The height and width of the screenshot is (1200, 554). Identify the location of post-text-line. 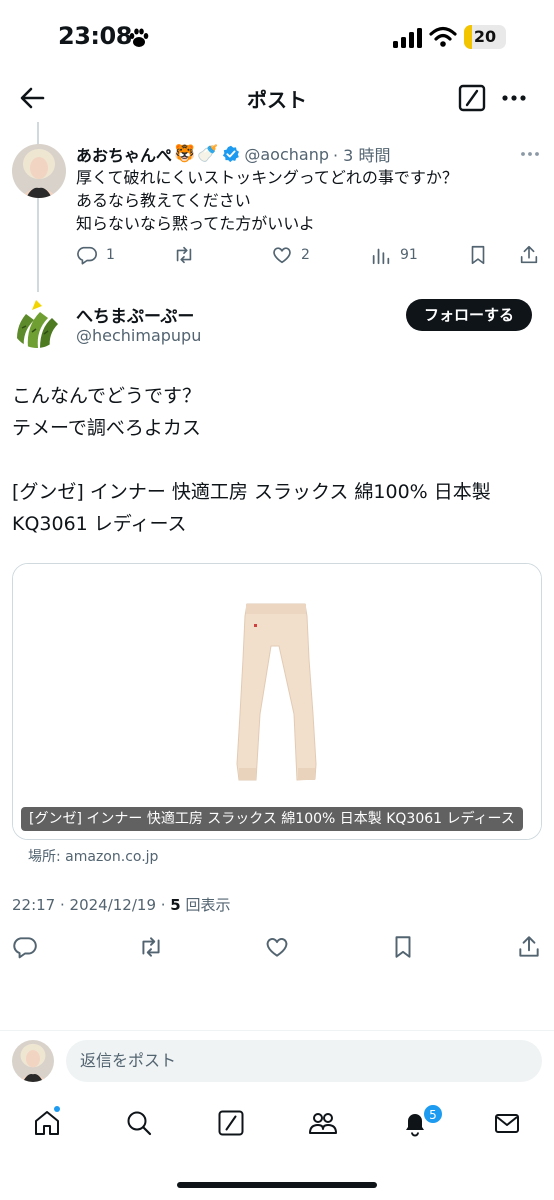
(277, 460).